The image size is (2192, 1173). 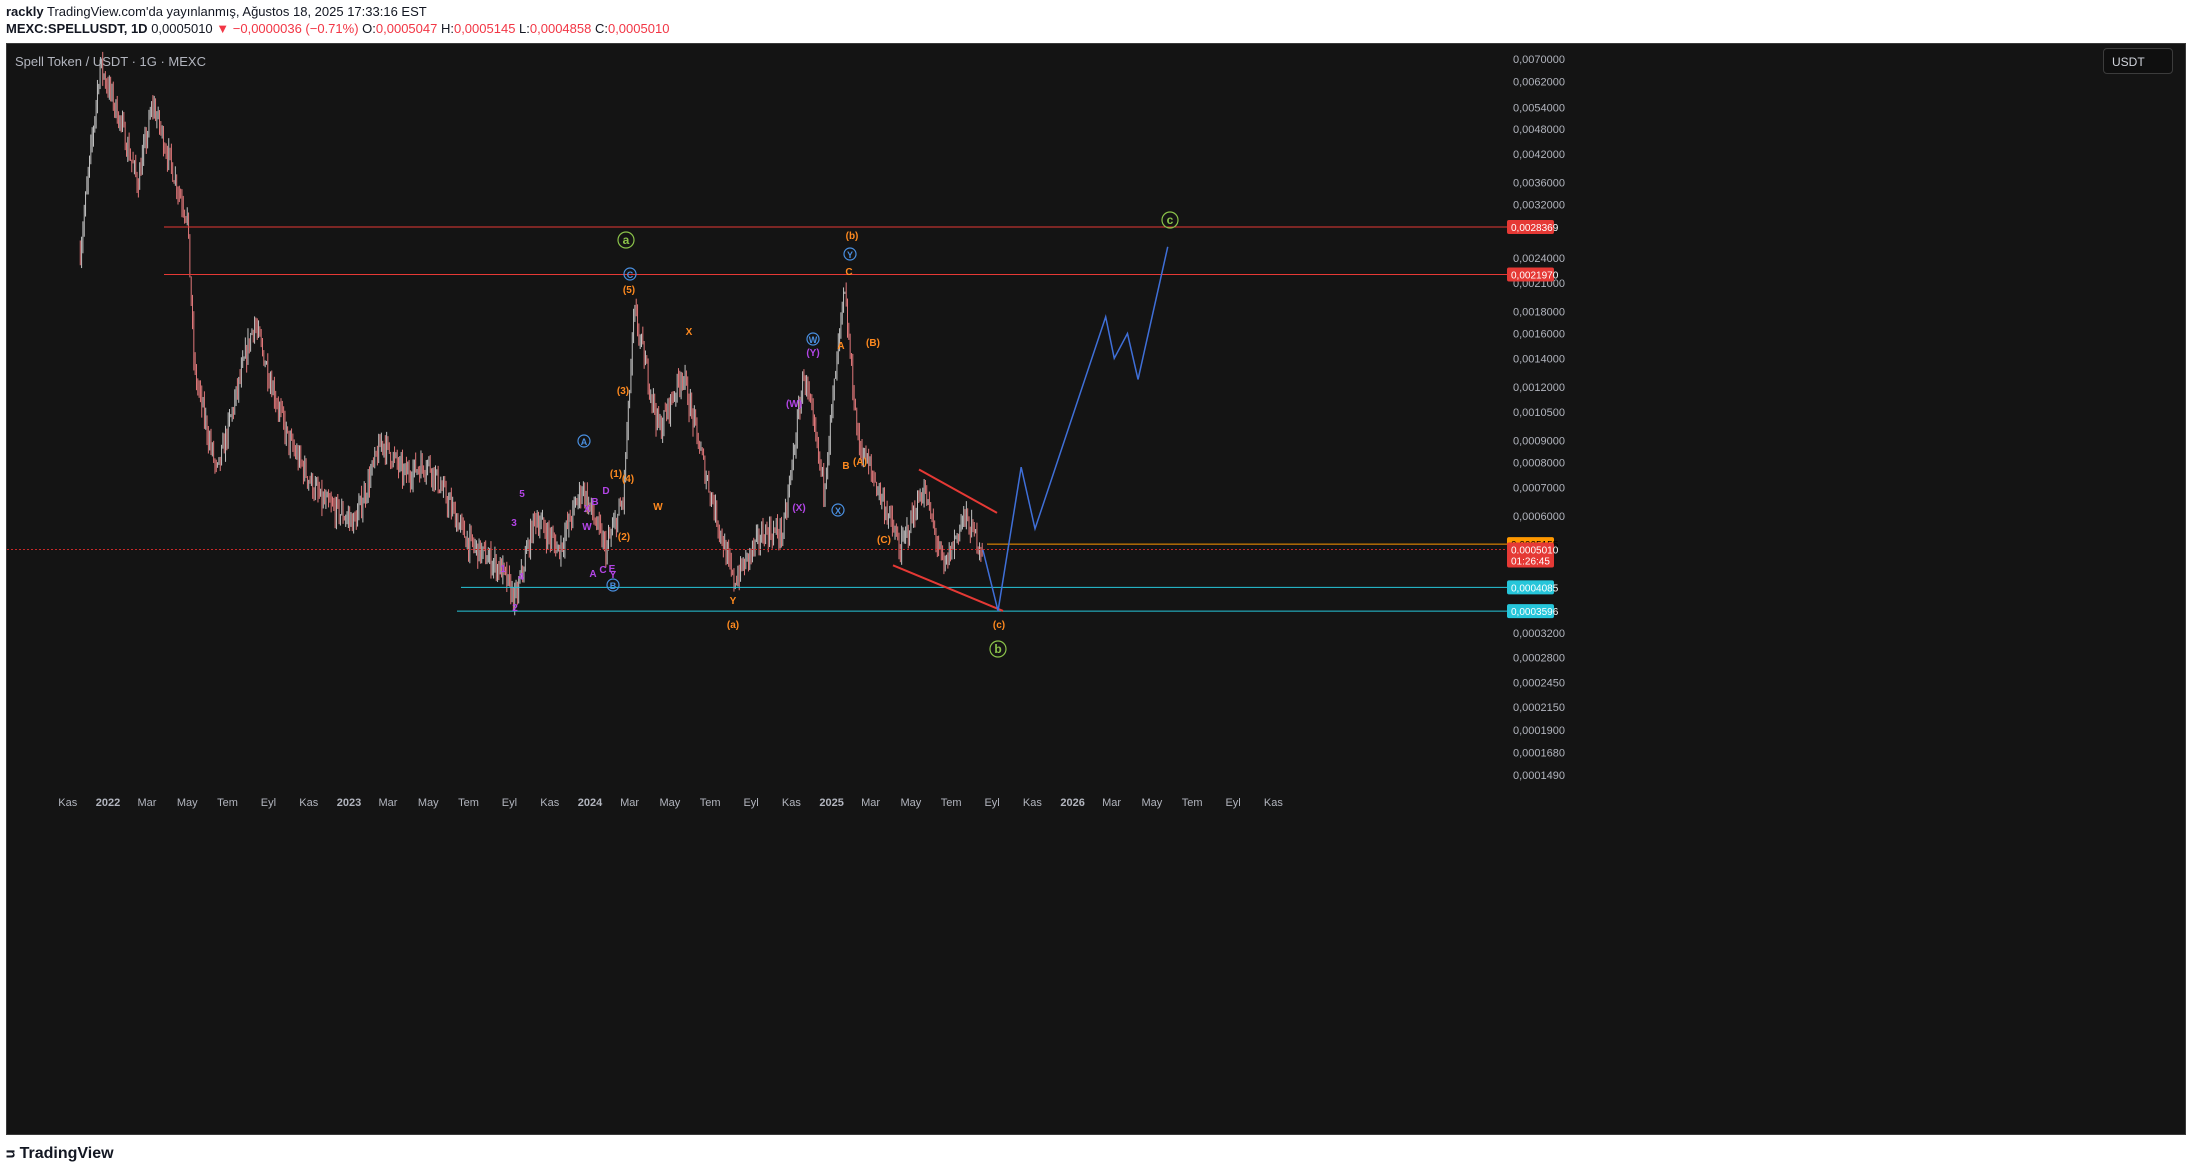 What do you see at coordinates (522, 494) in the screenshot?
I see `wave-label: 5` at bounding box center [522, 494].